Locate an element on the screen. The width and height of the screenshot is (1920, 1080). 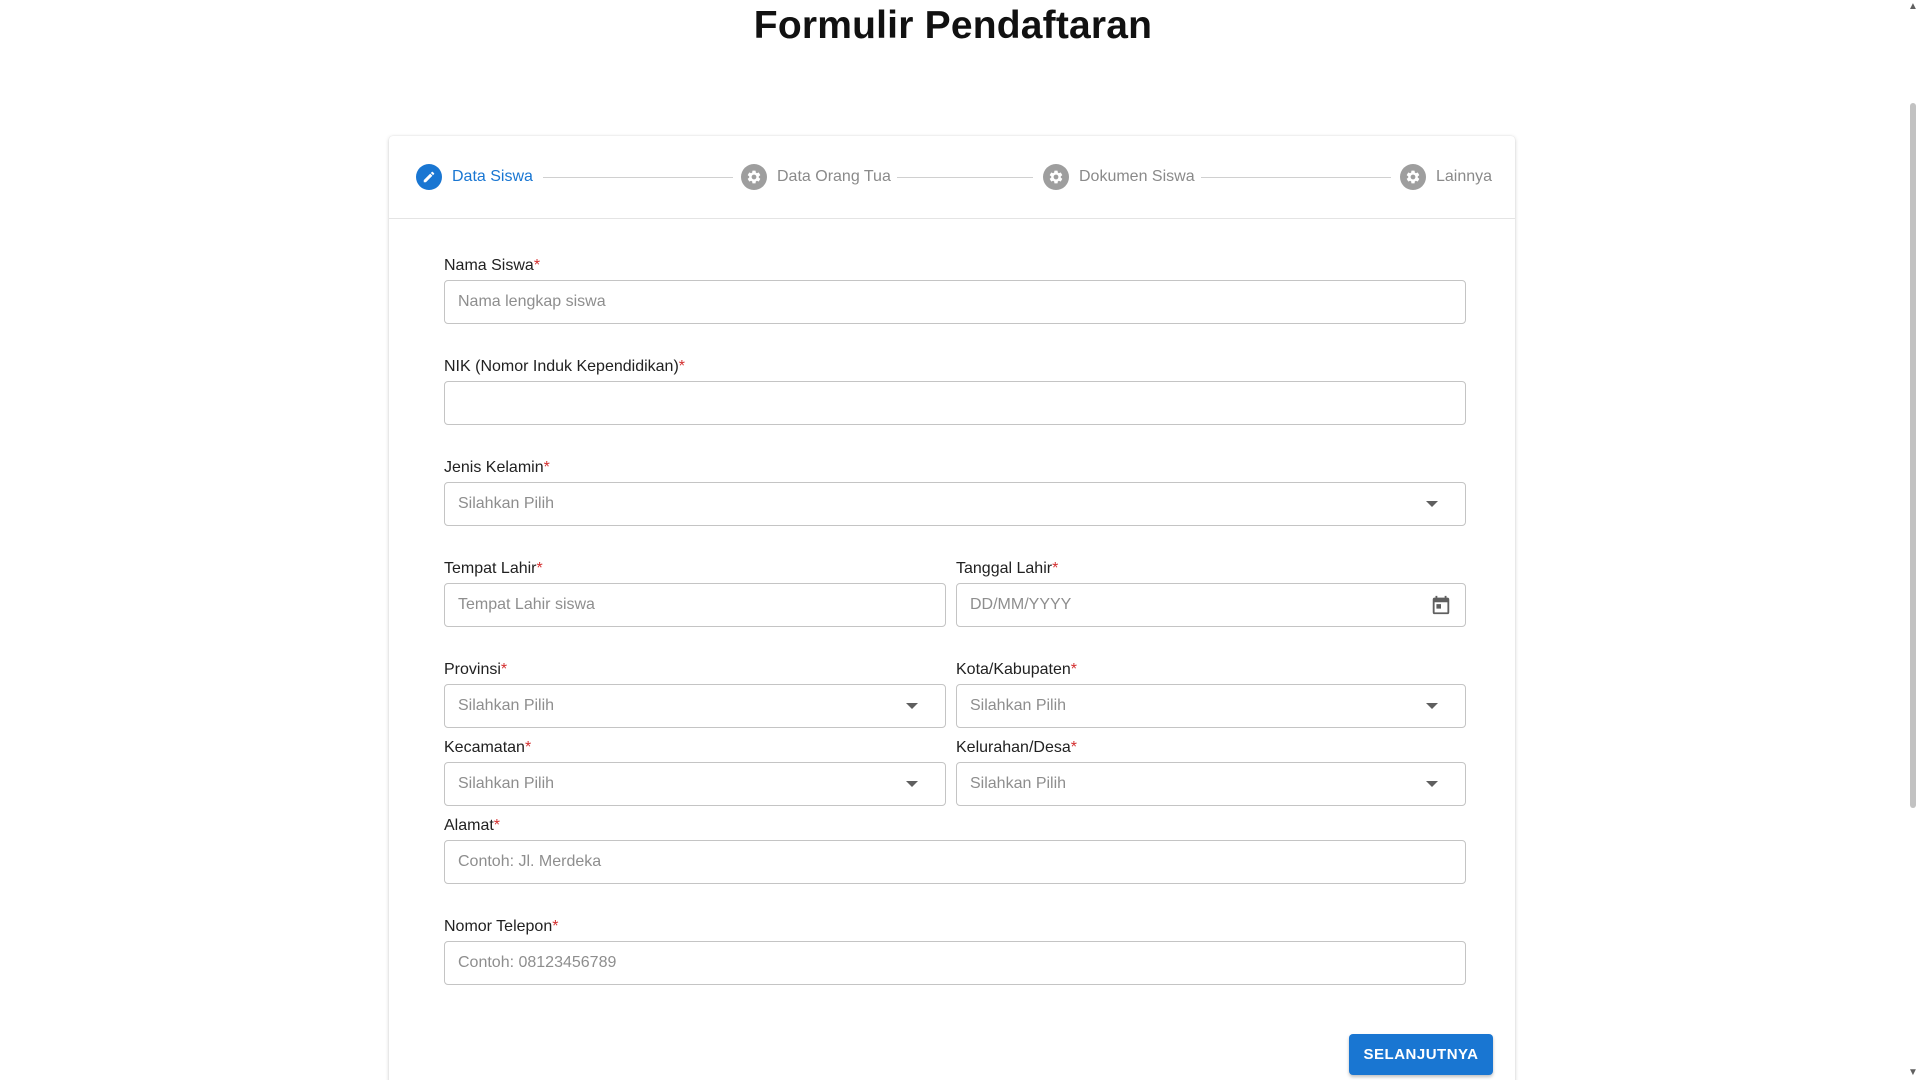
jenis-kelamin-label-text: Jenis Kelamin is located at coordinates (494, 467).